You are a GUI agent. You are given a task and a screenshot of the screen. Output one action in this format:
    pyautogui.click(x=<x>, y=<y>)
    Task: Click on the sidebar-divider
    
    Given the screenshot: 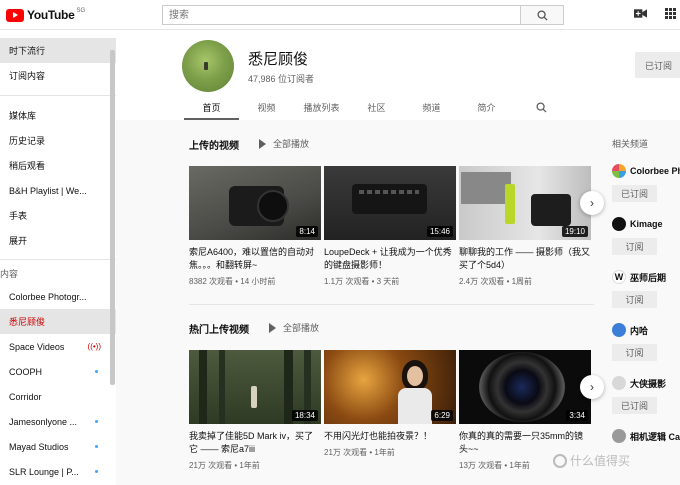 What is the action you would take?
    pyautogui.click(x=58, y=259)
    